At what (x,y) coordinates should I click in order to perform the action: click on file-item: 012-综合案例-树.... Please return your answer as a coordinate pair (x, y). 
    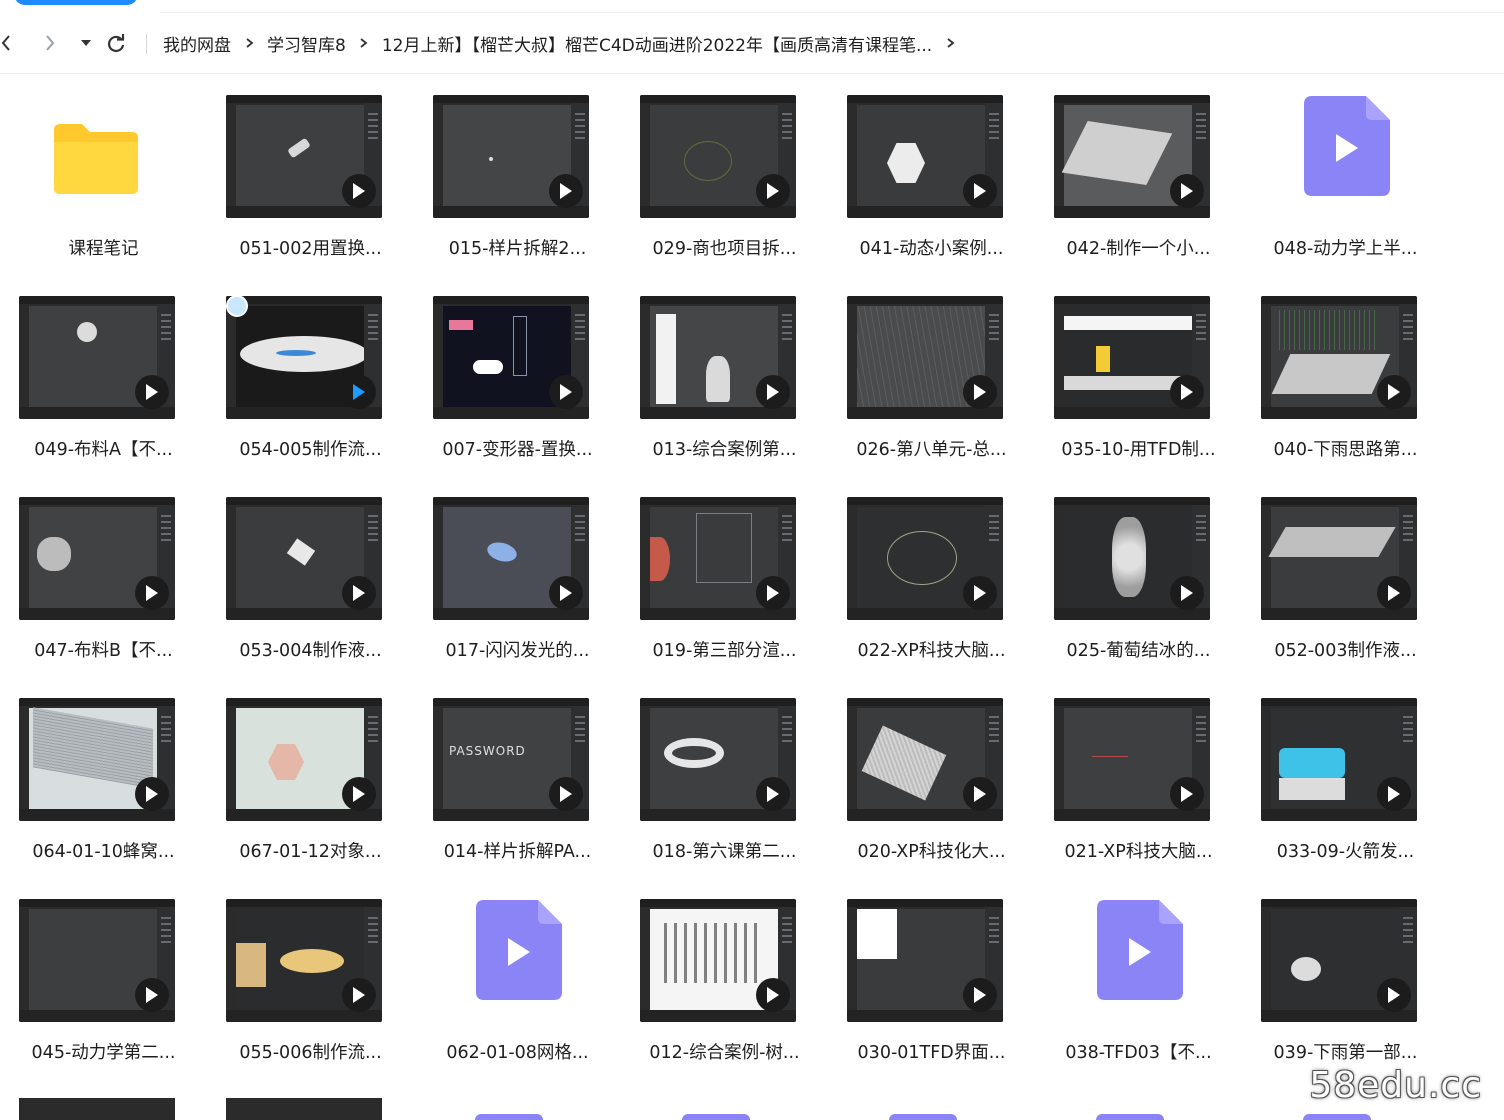
    Looking at the image, I should click on (724, 978).